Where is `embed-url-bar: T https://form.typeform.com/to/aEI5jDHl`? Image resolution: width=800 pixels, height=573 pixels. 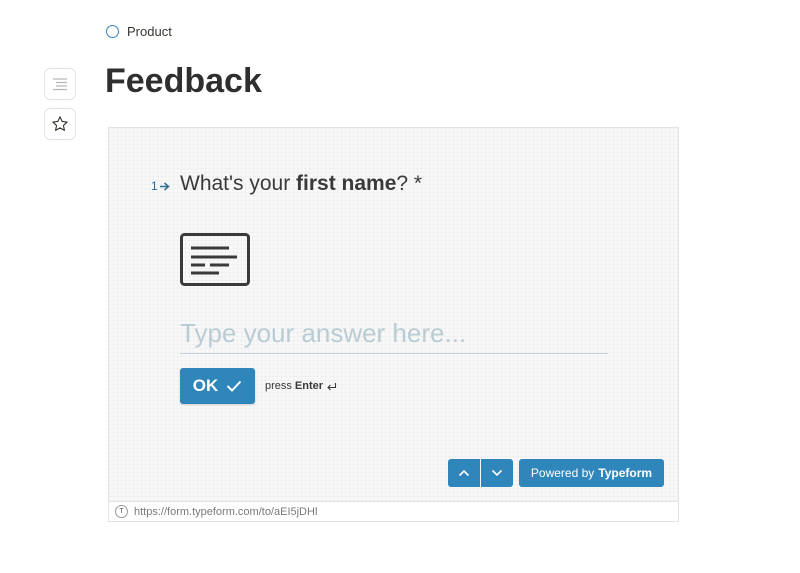 embed-url-bar: T https://form.typeform.com/to/aEI5jDHl is located at coordinates (393, 511).